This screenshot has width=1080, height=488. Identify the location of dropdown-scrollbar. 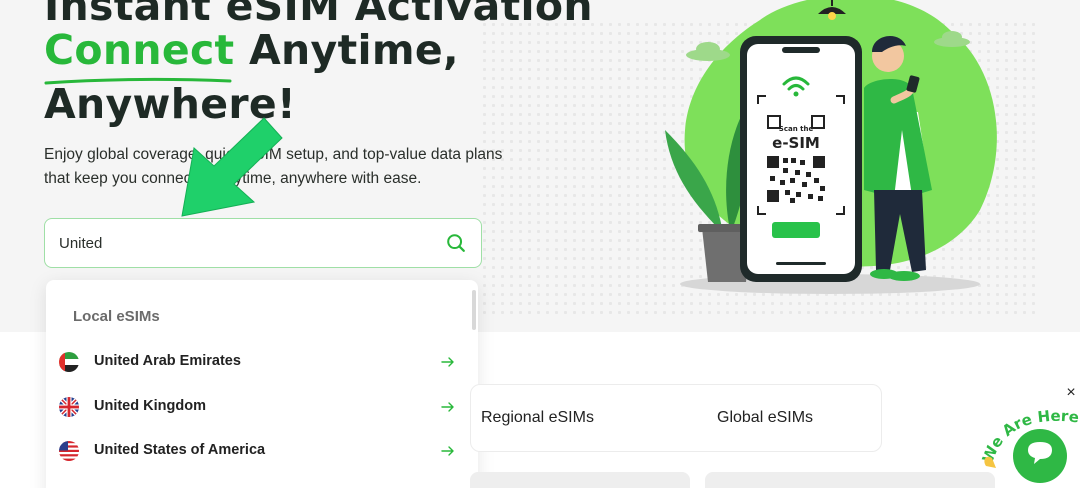
(474, 310).